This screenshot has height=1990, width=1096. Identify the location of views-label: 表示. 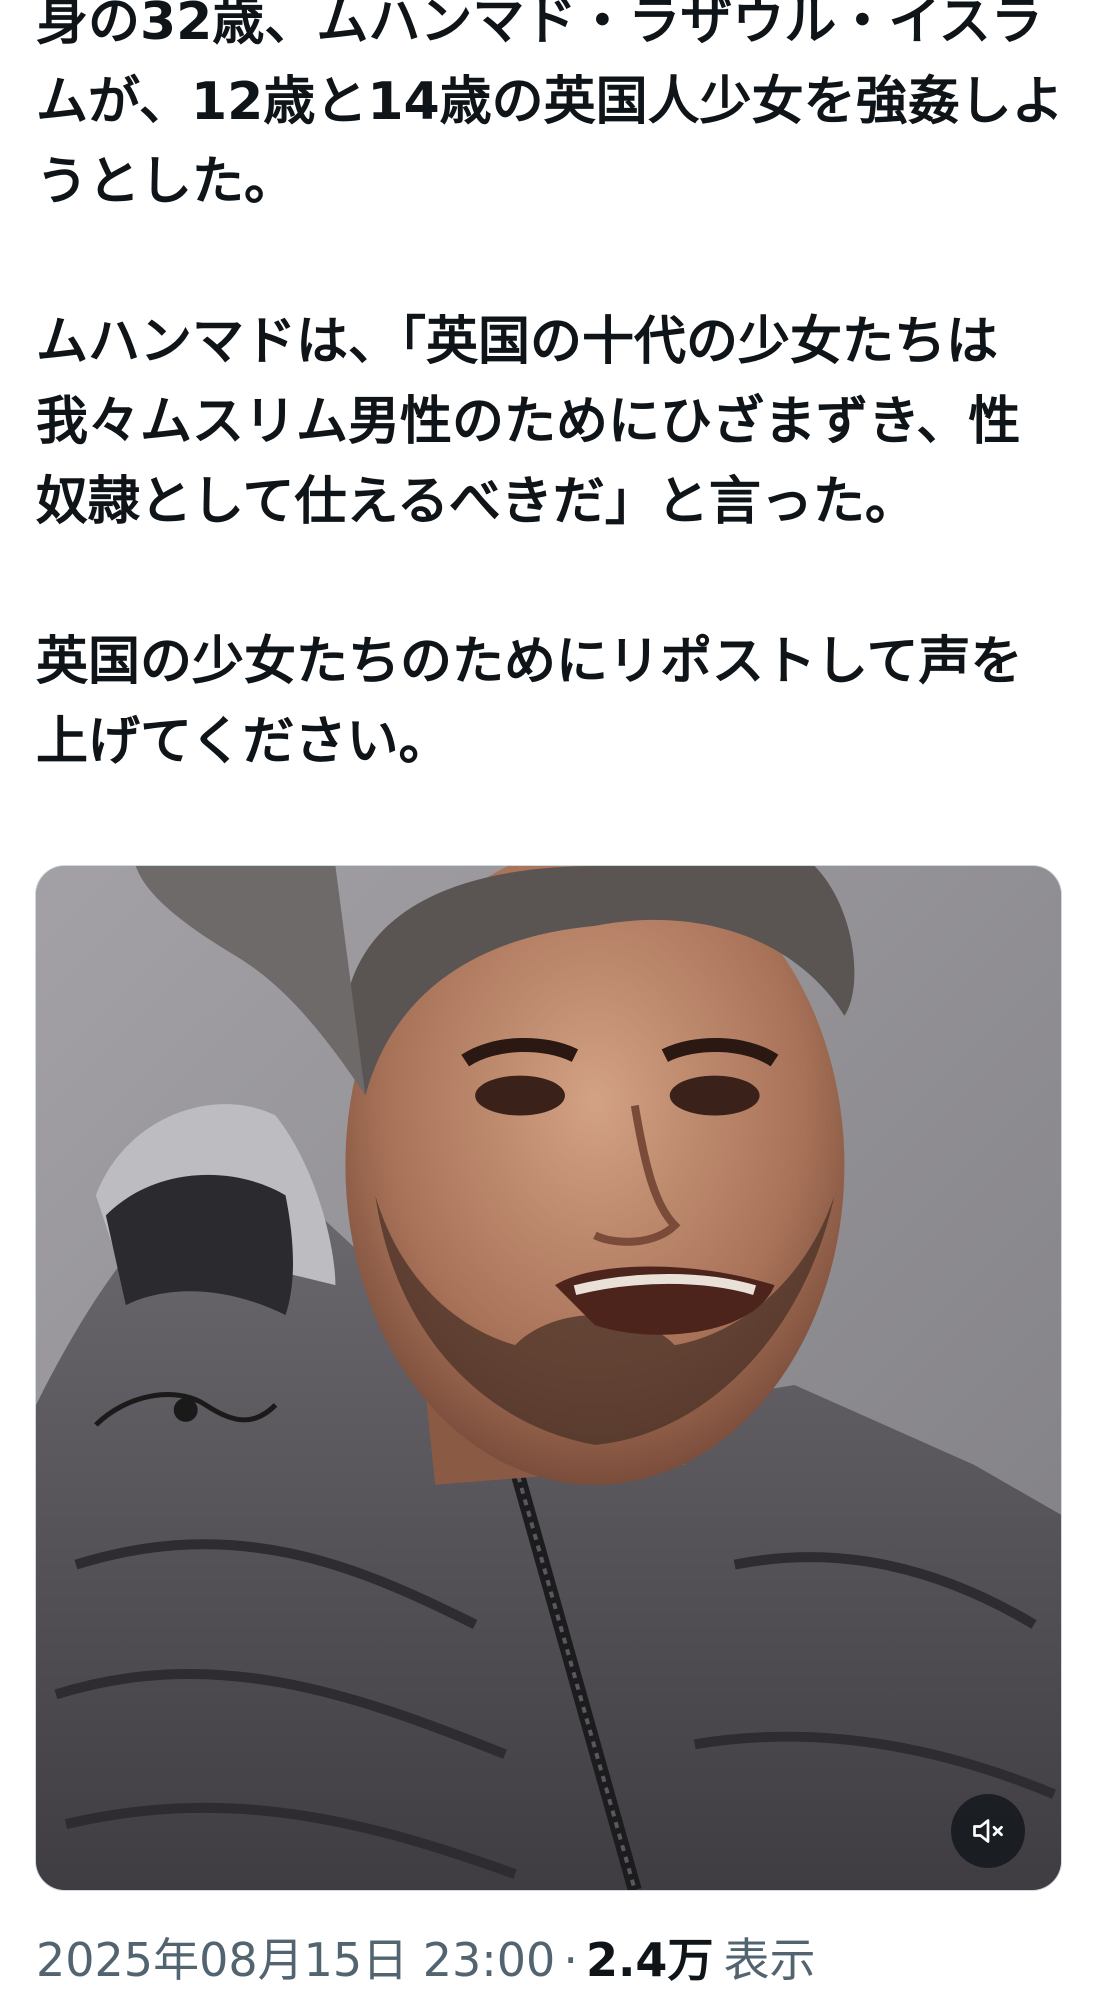
(769, 1960).